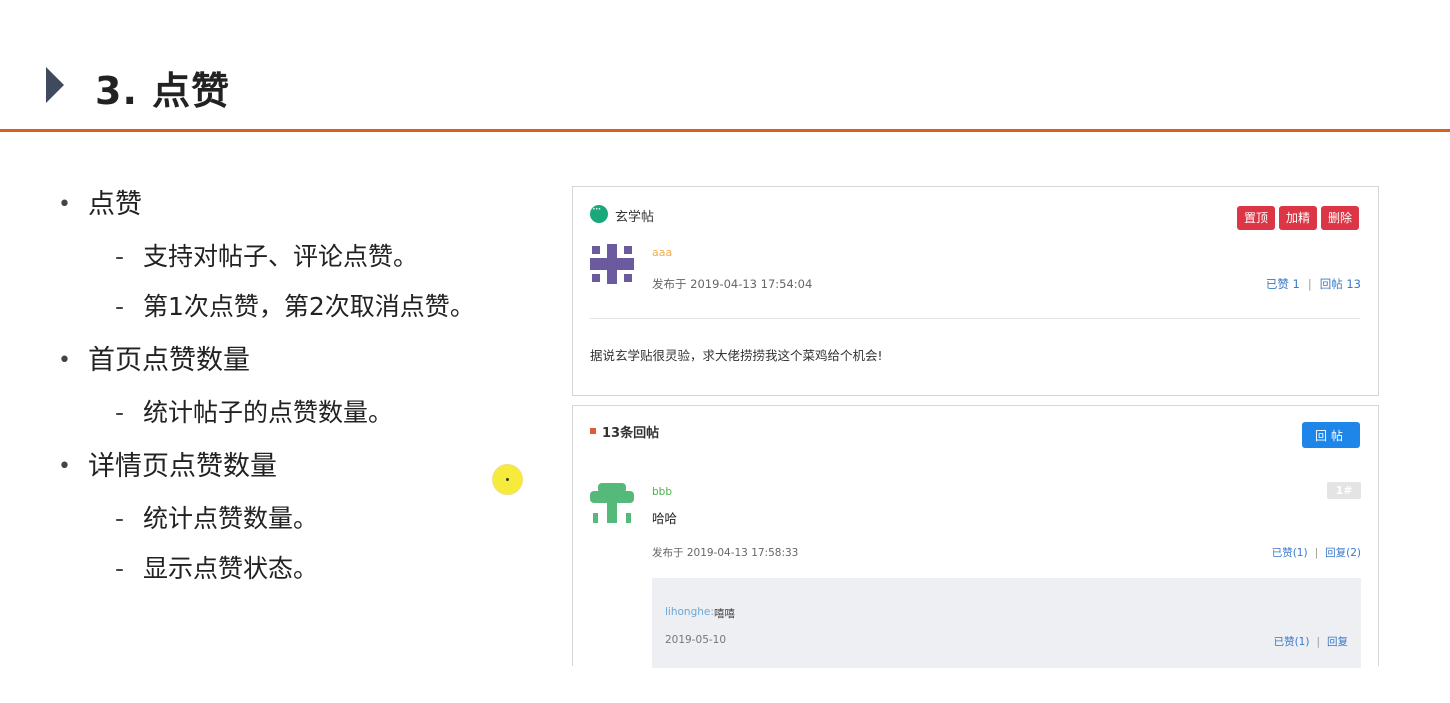  What do you see at coordinates (295, 418) in the screenshot?
I see `sub-bullet-item: 统计帖子的点赞数量。` at bounding box center [295, 418].